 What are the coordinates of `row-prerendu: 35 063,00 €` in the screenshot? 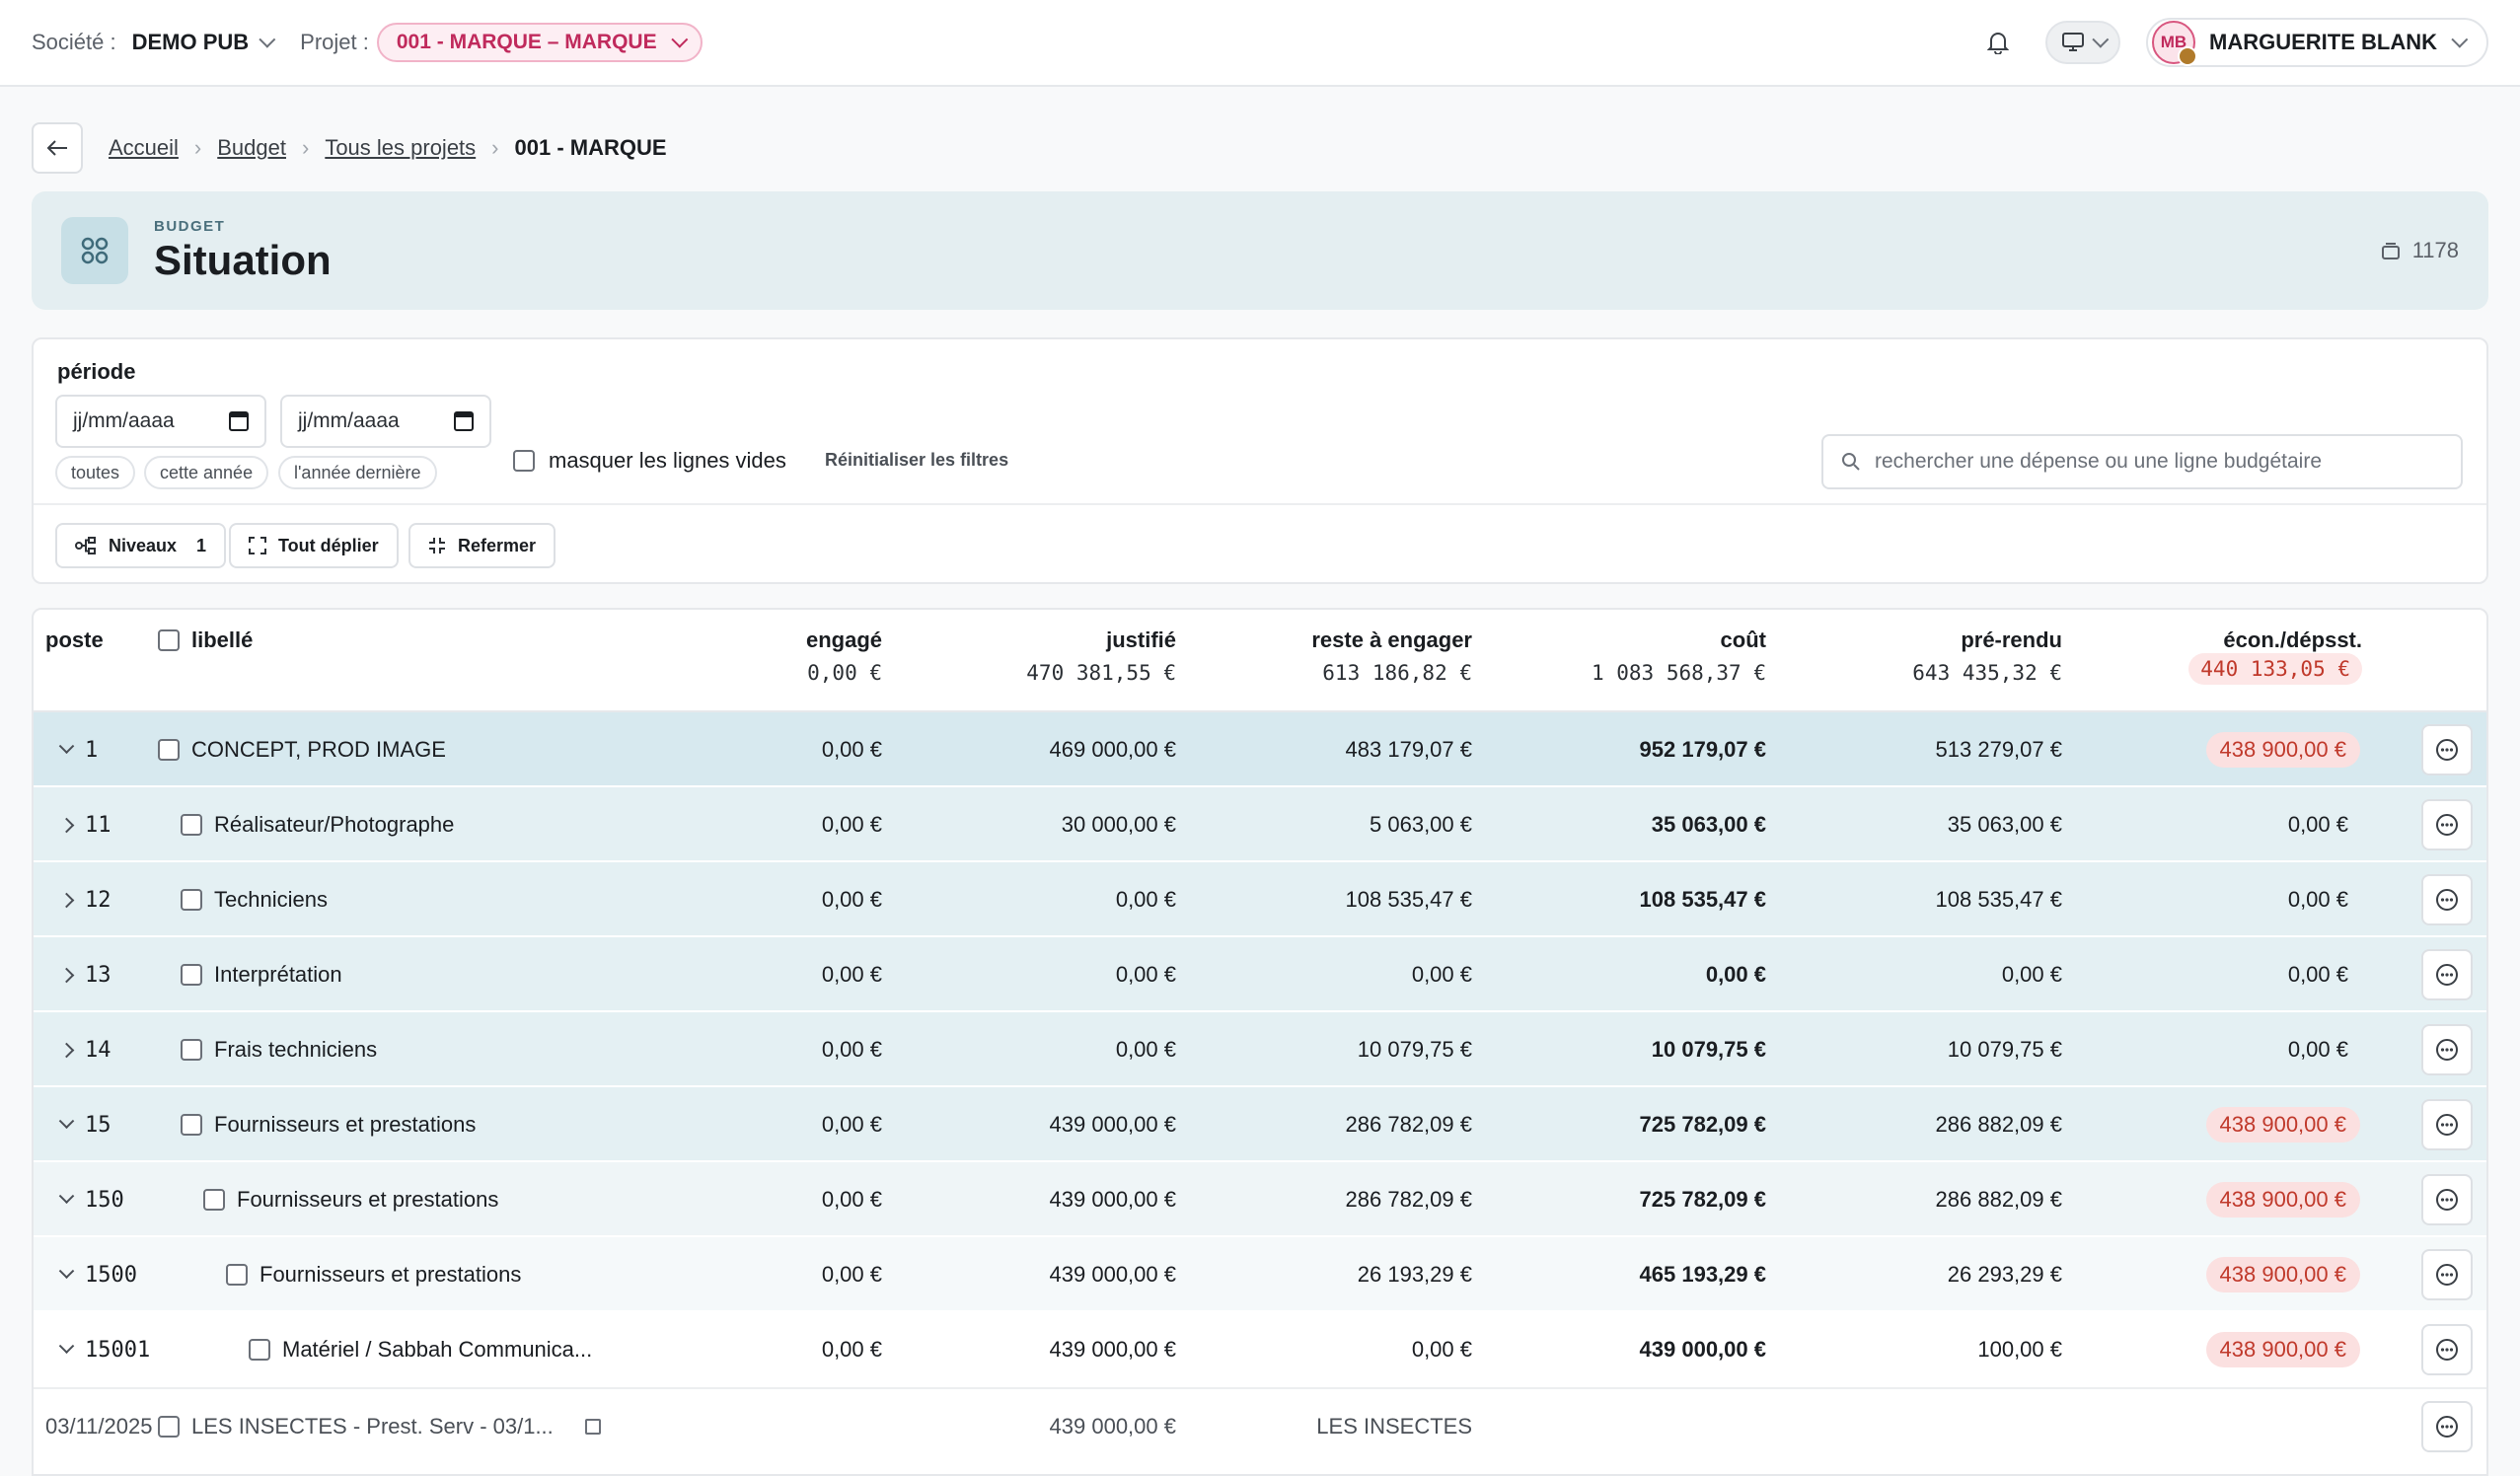 It's located at (2004, 824).